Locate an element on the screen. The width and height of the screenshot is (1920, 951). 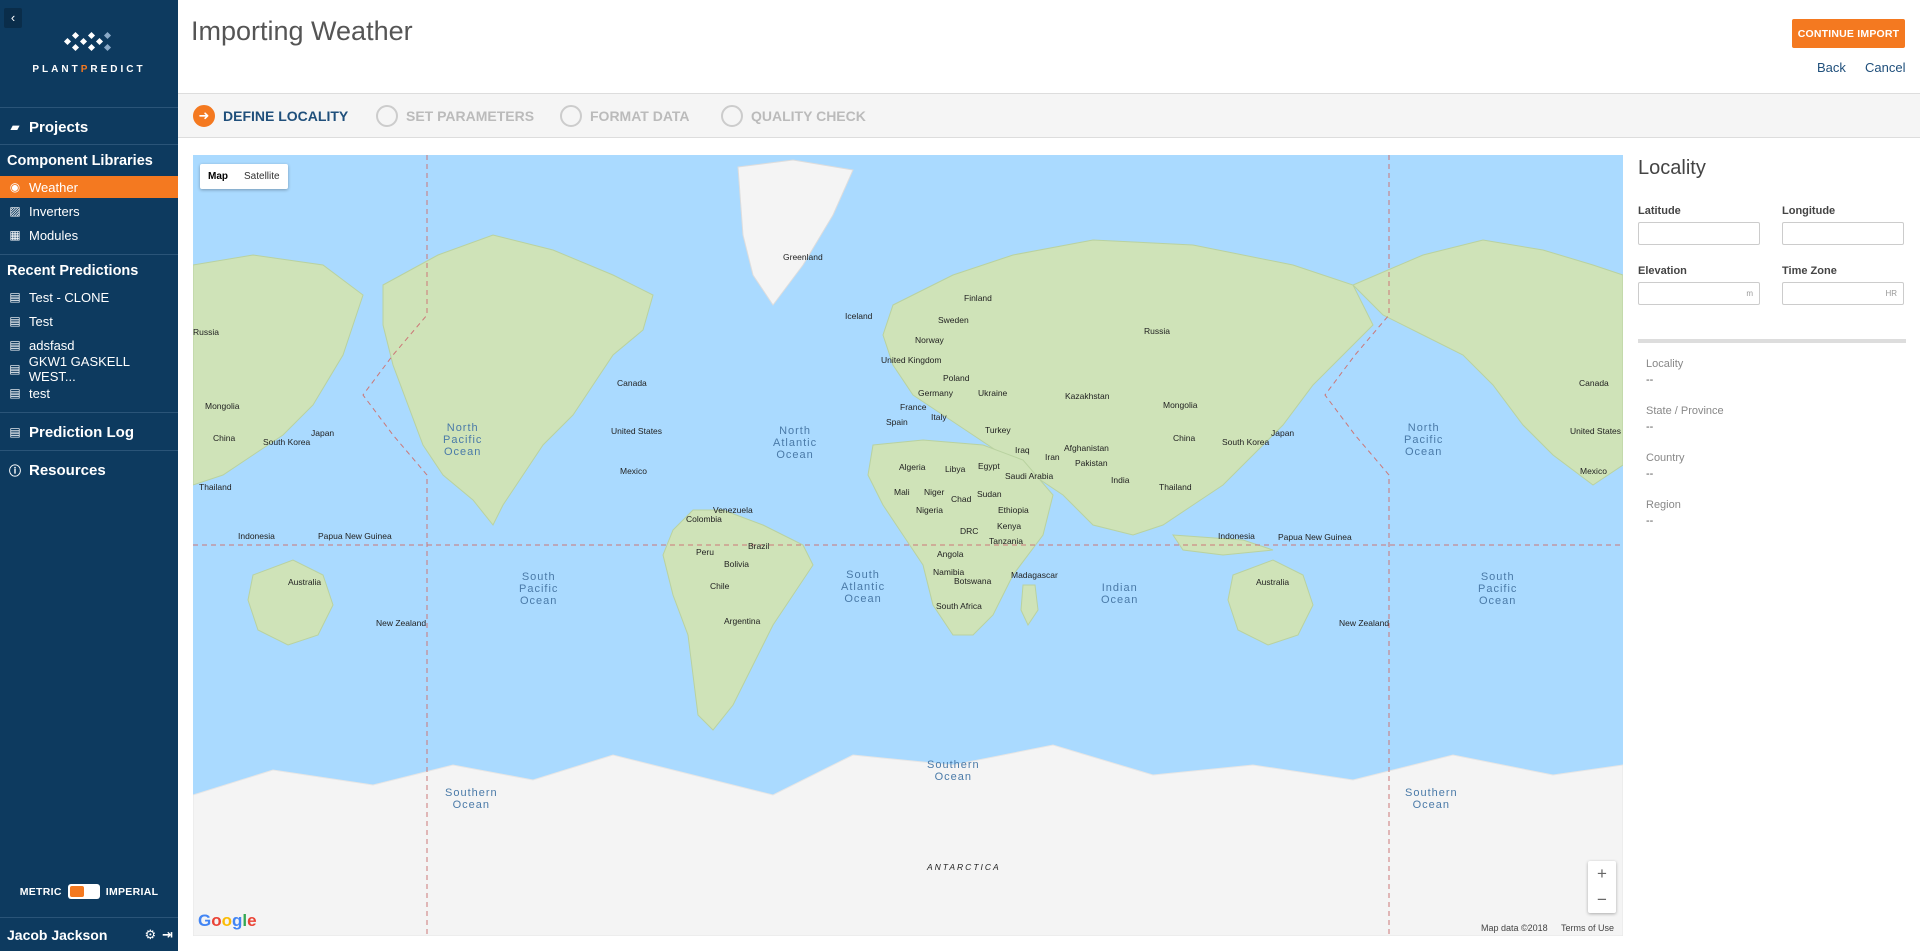
ocean-label: Southern Ocean is located at coordinates (471, 799).